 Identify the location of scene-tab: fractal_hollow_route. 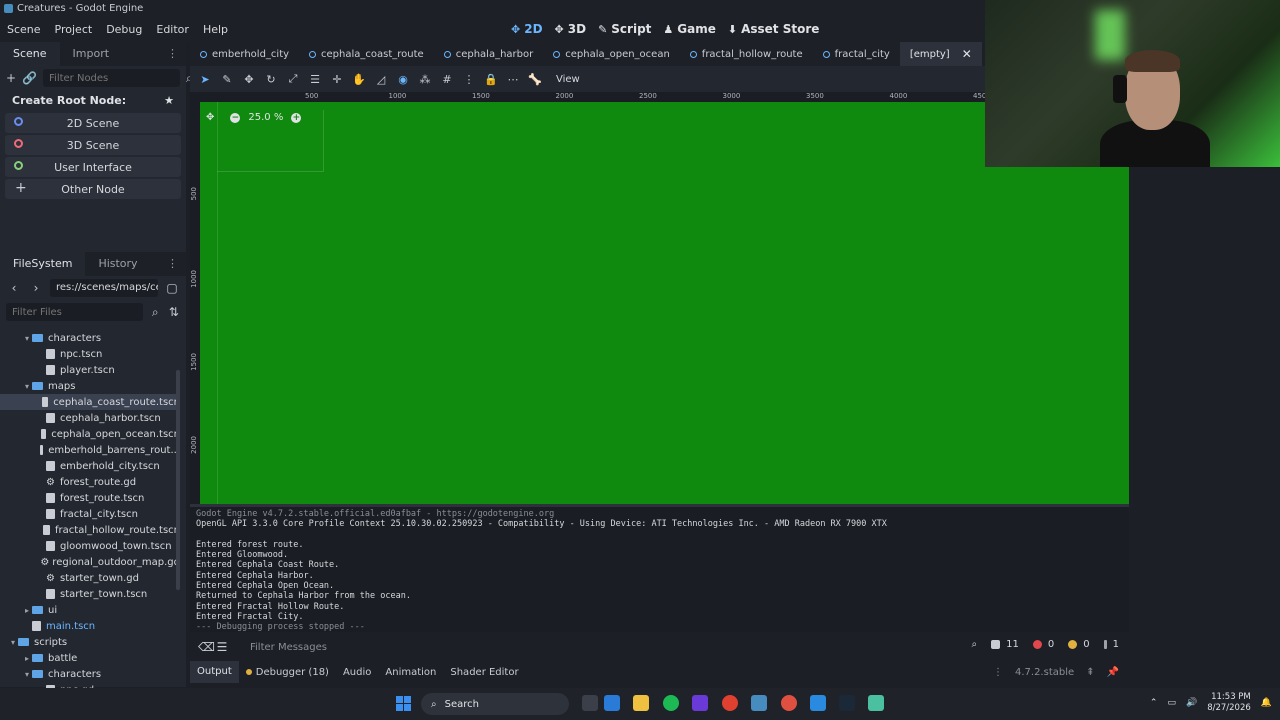
(746, 54).